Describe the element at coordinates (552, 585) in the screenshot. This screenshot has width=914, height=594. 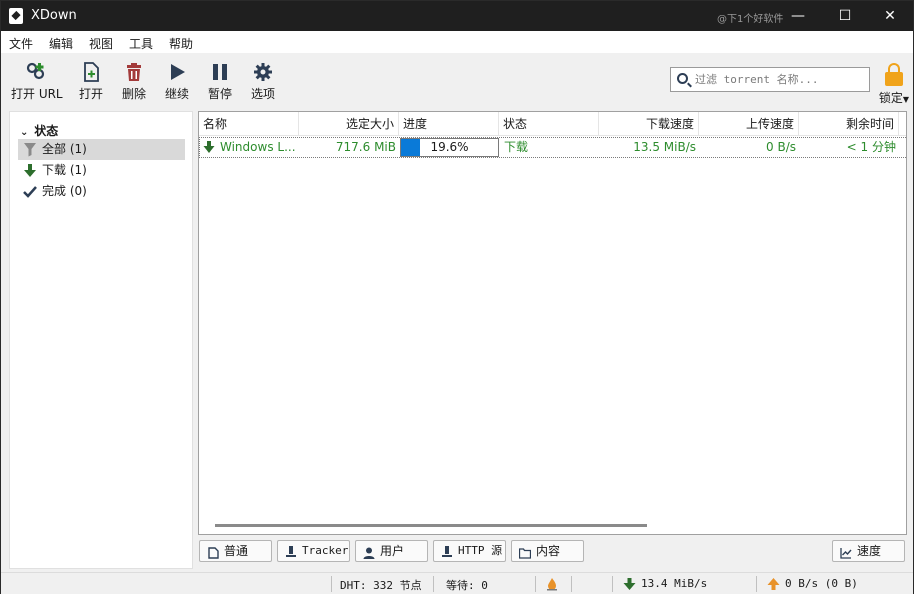
I see `connection-status-icon` at that location.